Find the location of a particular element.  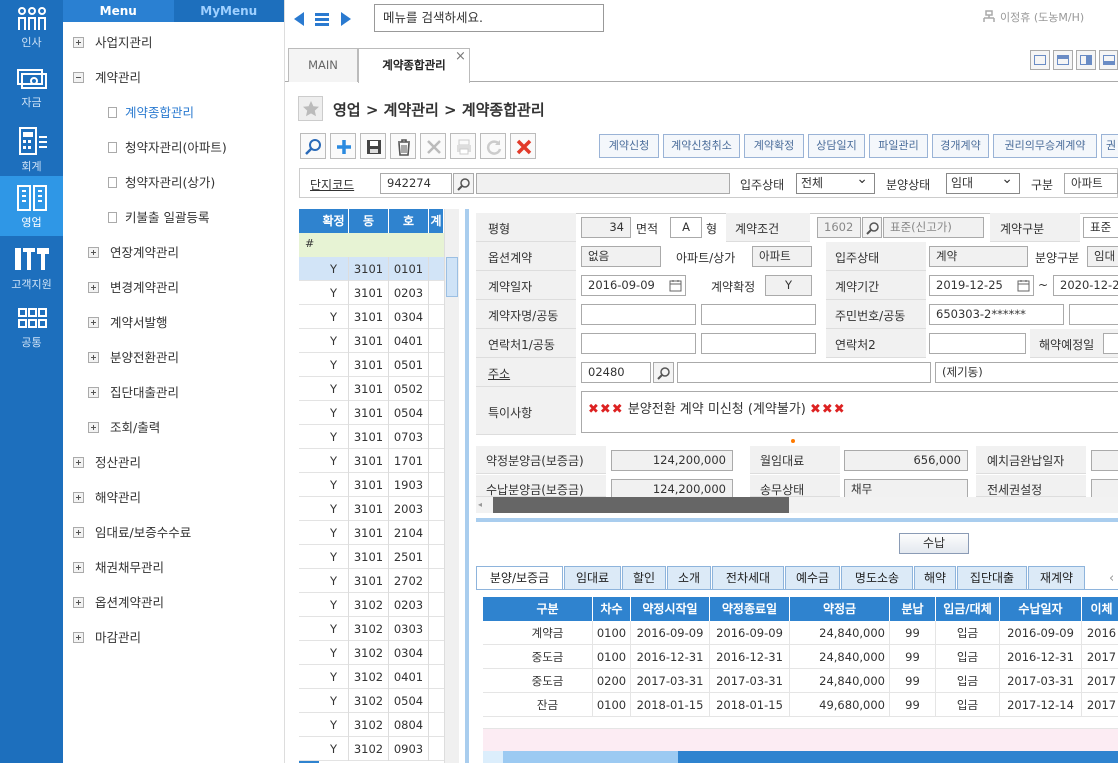

pay-header-cell: 수납일자 is located at coordinates (1041, 609).